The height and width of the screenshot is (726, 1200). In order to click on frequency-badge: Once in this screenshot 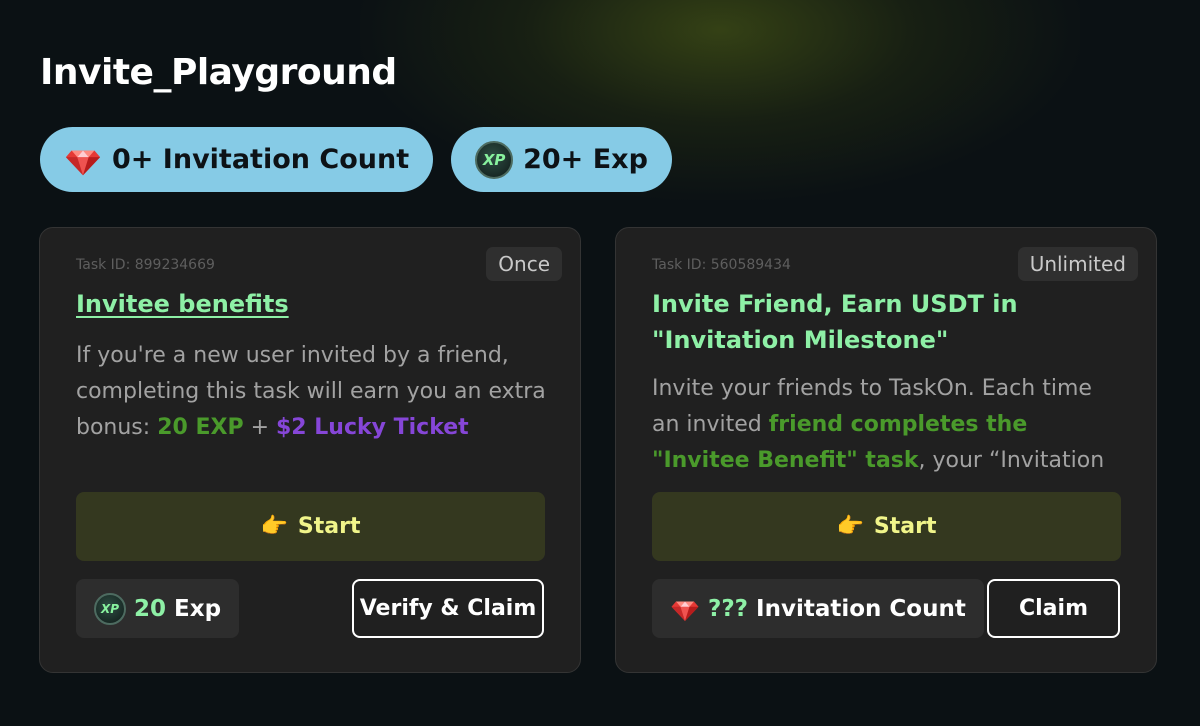, I will do `click(524, 264)`.